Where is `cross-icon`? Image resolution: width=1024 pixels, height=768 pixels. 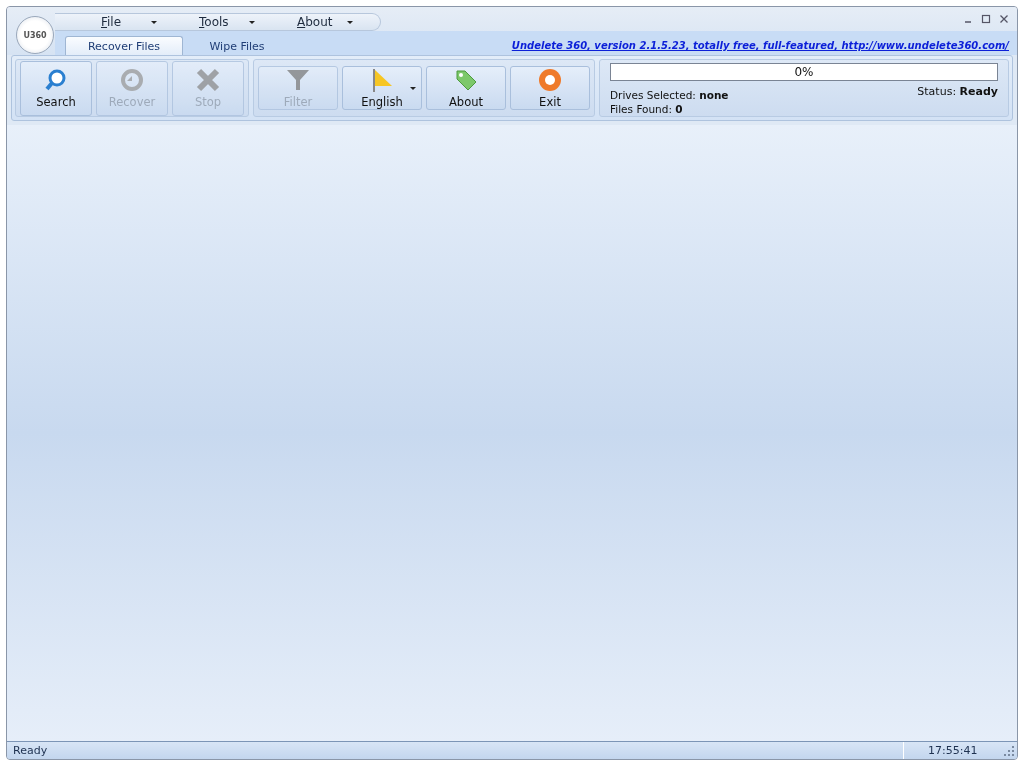
cross-icon is located at coordinates (208, 80).